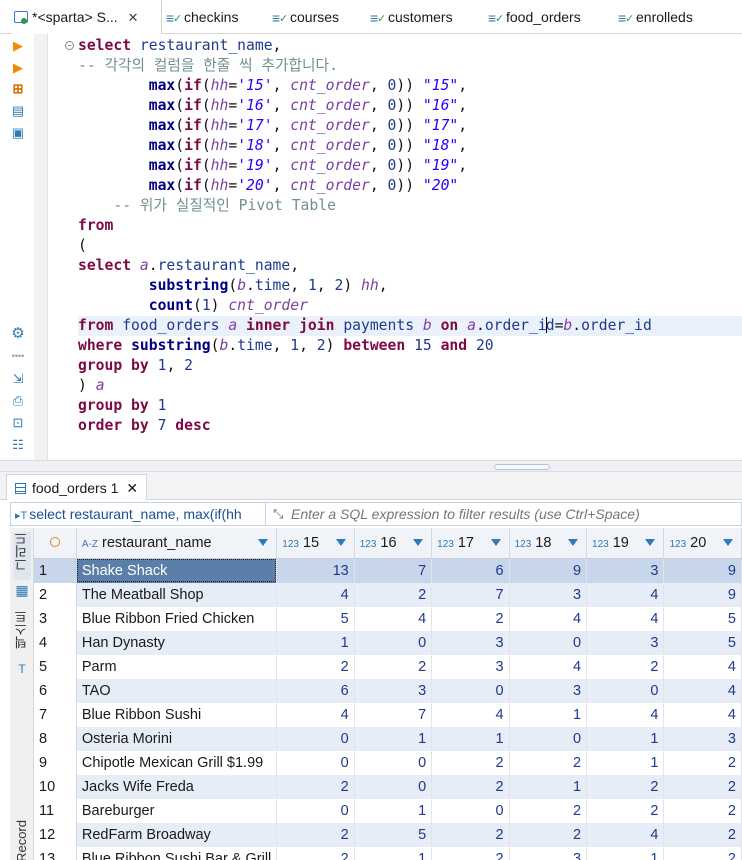 This screenshot has height=860, width=742. I want to click on row-number: 8, so click(55, 738).